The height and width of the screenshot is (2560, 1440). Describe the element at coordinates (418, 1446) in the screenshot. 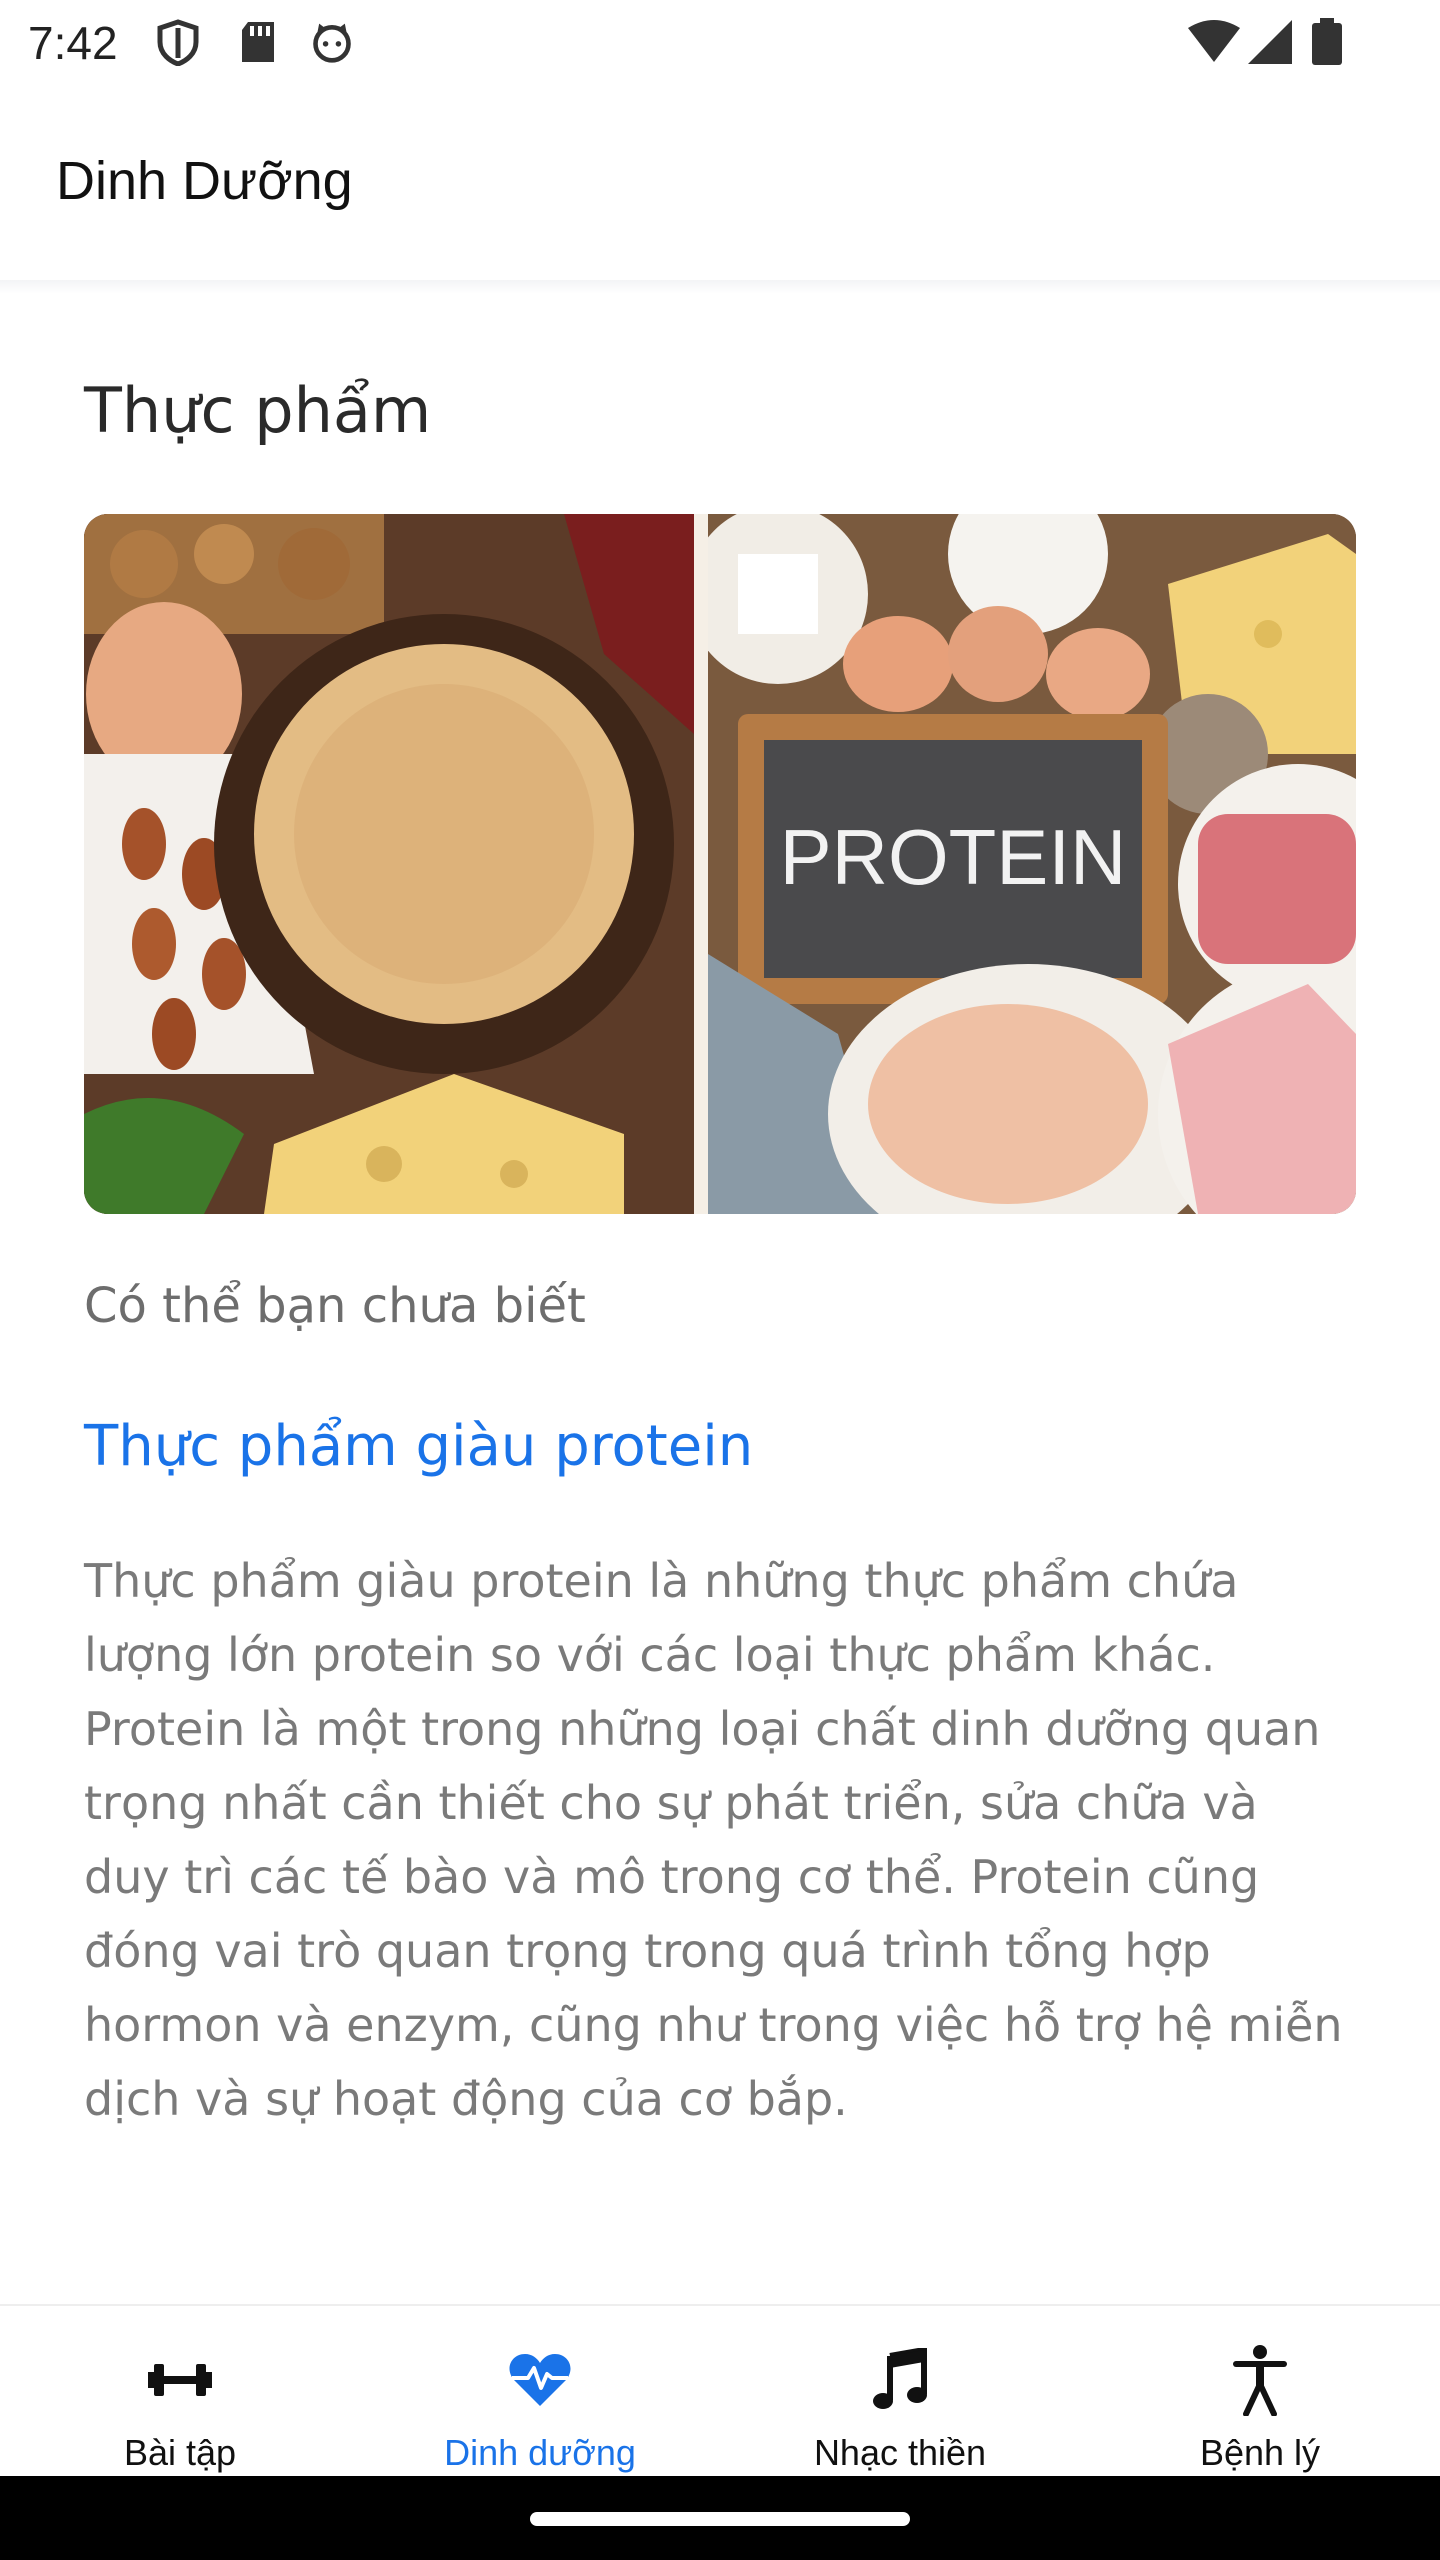

I see `article-title-link: Thực phẩm giàu protein` at that location.